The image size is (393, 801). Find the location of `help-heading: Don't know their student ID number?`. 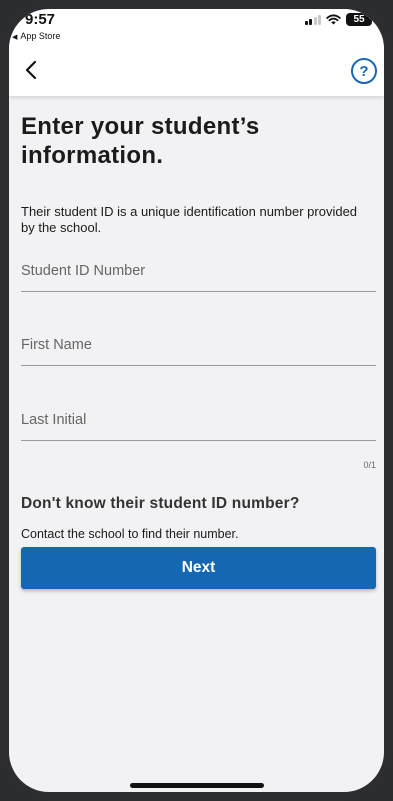

help-heading: Don't know their student ID number? is located at coordinates (160, 503).